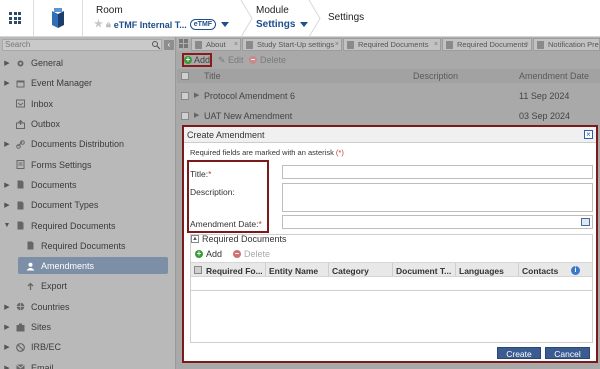 The width and height of the screenshot is (600, 369). I want to click on tab-required-documents: Required Documents ×, so click(392, 44).